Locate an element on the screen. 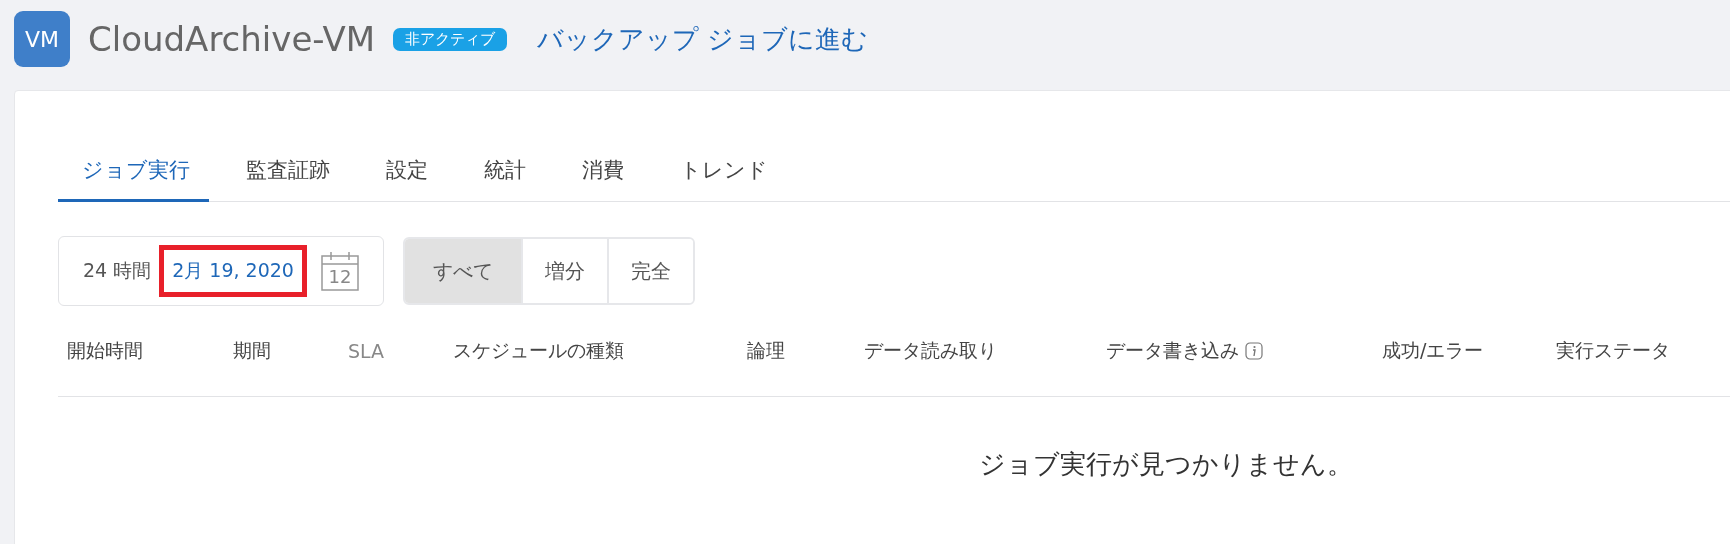 This screenshot has height=544, width=1730. date-picker-value: 2月 19, 2020 is located at coordinates (233, 271).